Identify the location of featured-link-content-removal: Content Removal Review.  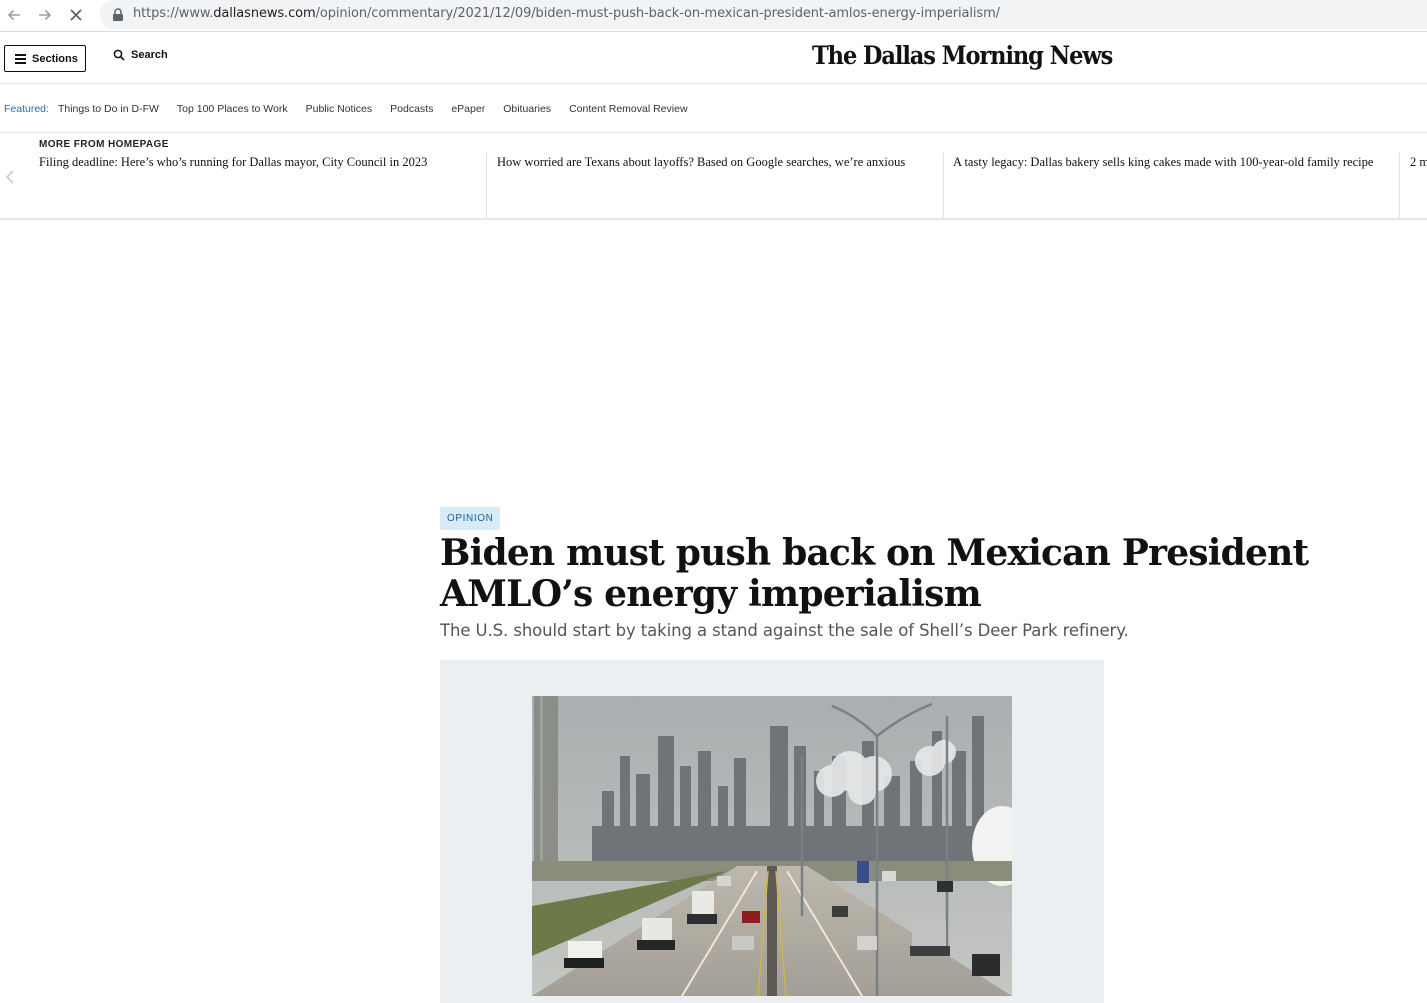
(628, 109).